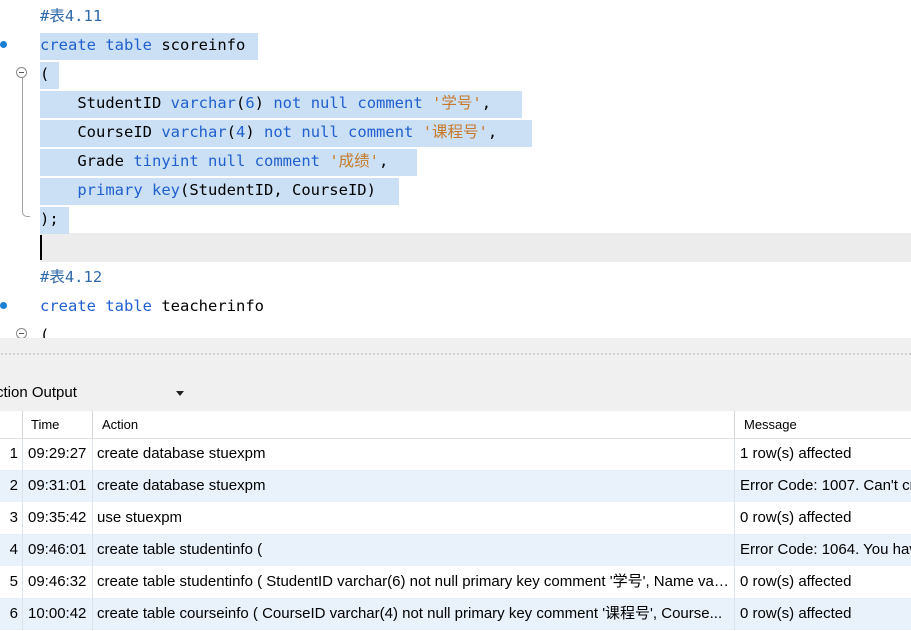 Image resolution: width=911 pixels, height=631 pixels. I want to click on sql-keyword: tinyint, so click(166, 161).